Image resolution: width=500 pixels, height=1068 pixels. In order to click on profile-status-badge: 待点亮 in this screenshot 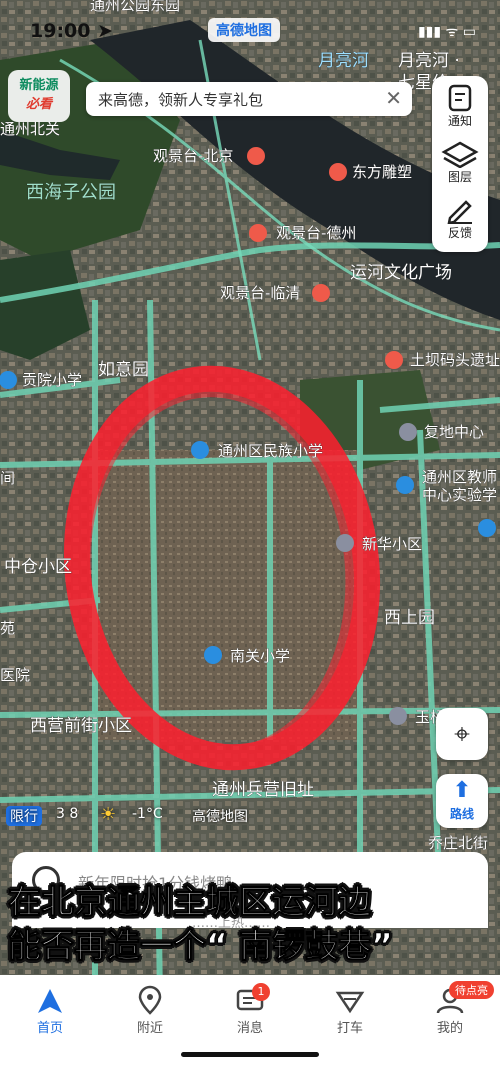, I will do `click(471, 990)`.